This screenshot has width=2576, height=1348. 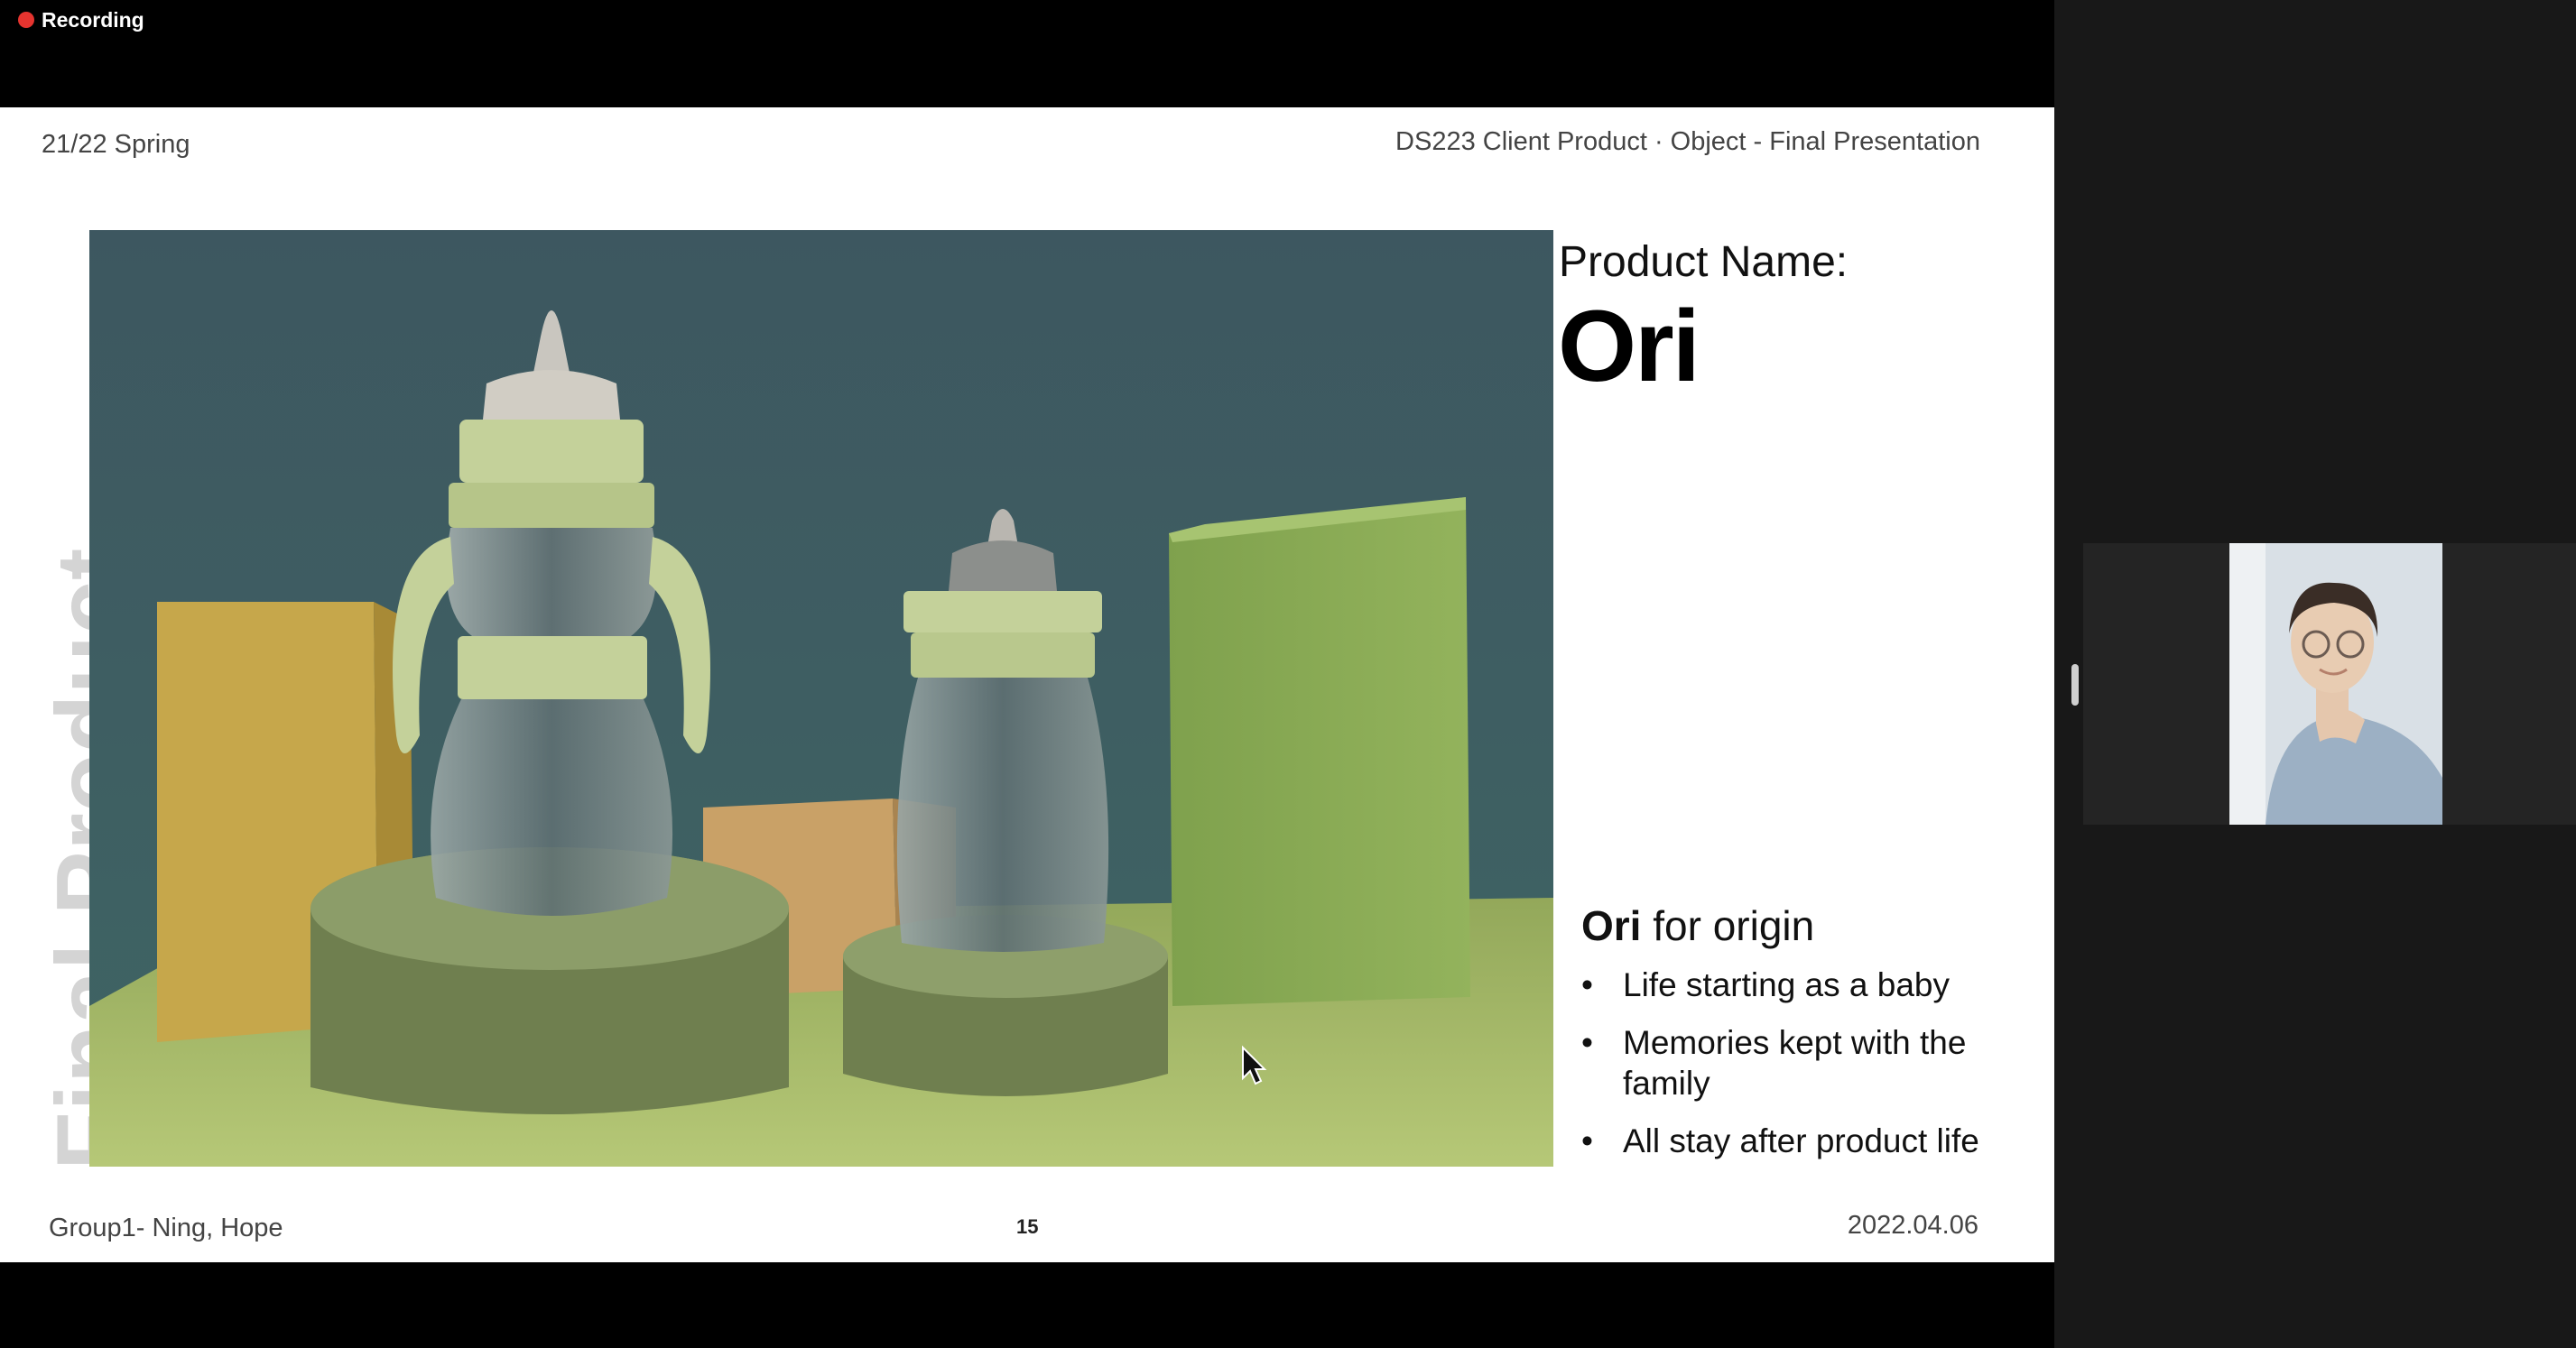 What do you see at coordinates (1798, 1062) in the screenshot?
I see `list-item: Memories kept with the family` at bounding box center [1798, 1062].